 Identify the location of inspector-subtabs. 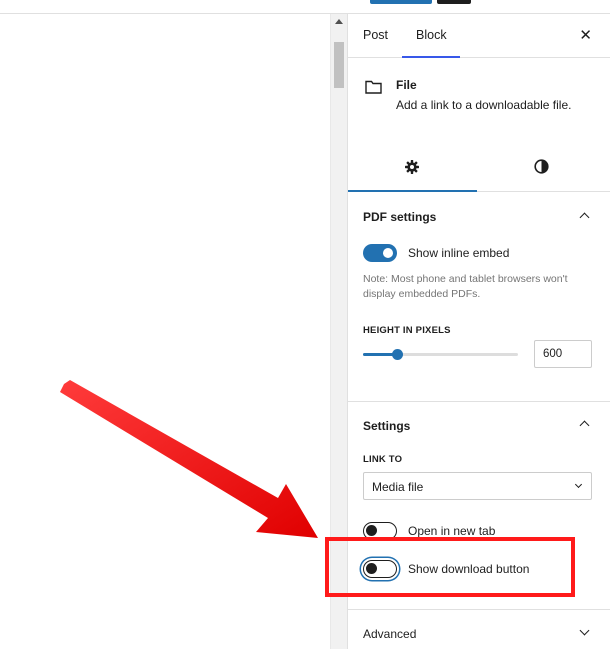
(479, 168).